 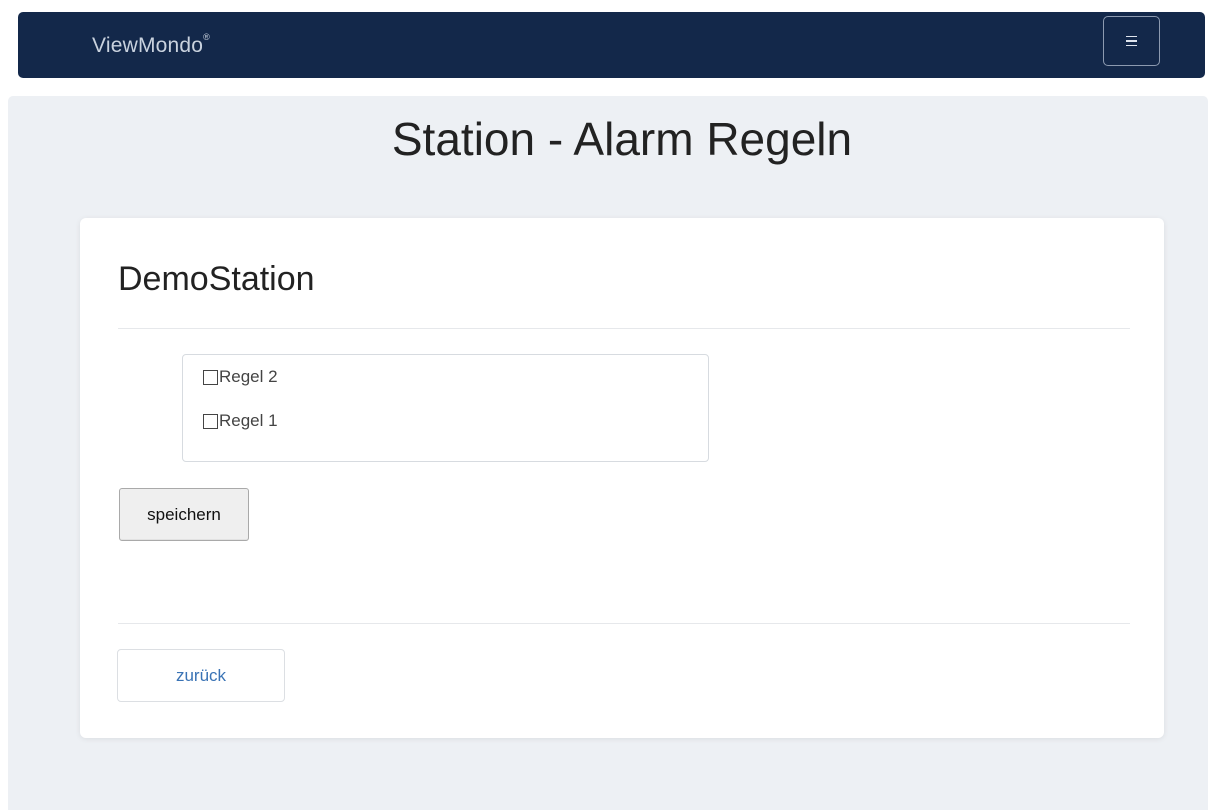 I want to click on rules-list: Regel 2 Regel 1, so click(x=445, y=408).